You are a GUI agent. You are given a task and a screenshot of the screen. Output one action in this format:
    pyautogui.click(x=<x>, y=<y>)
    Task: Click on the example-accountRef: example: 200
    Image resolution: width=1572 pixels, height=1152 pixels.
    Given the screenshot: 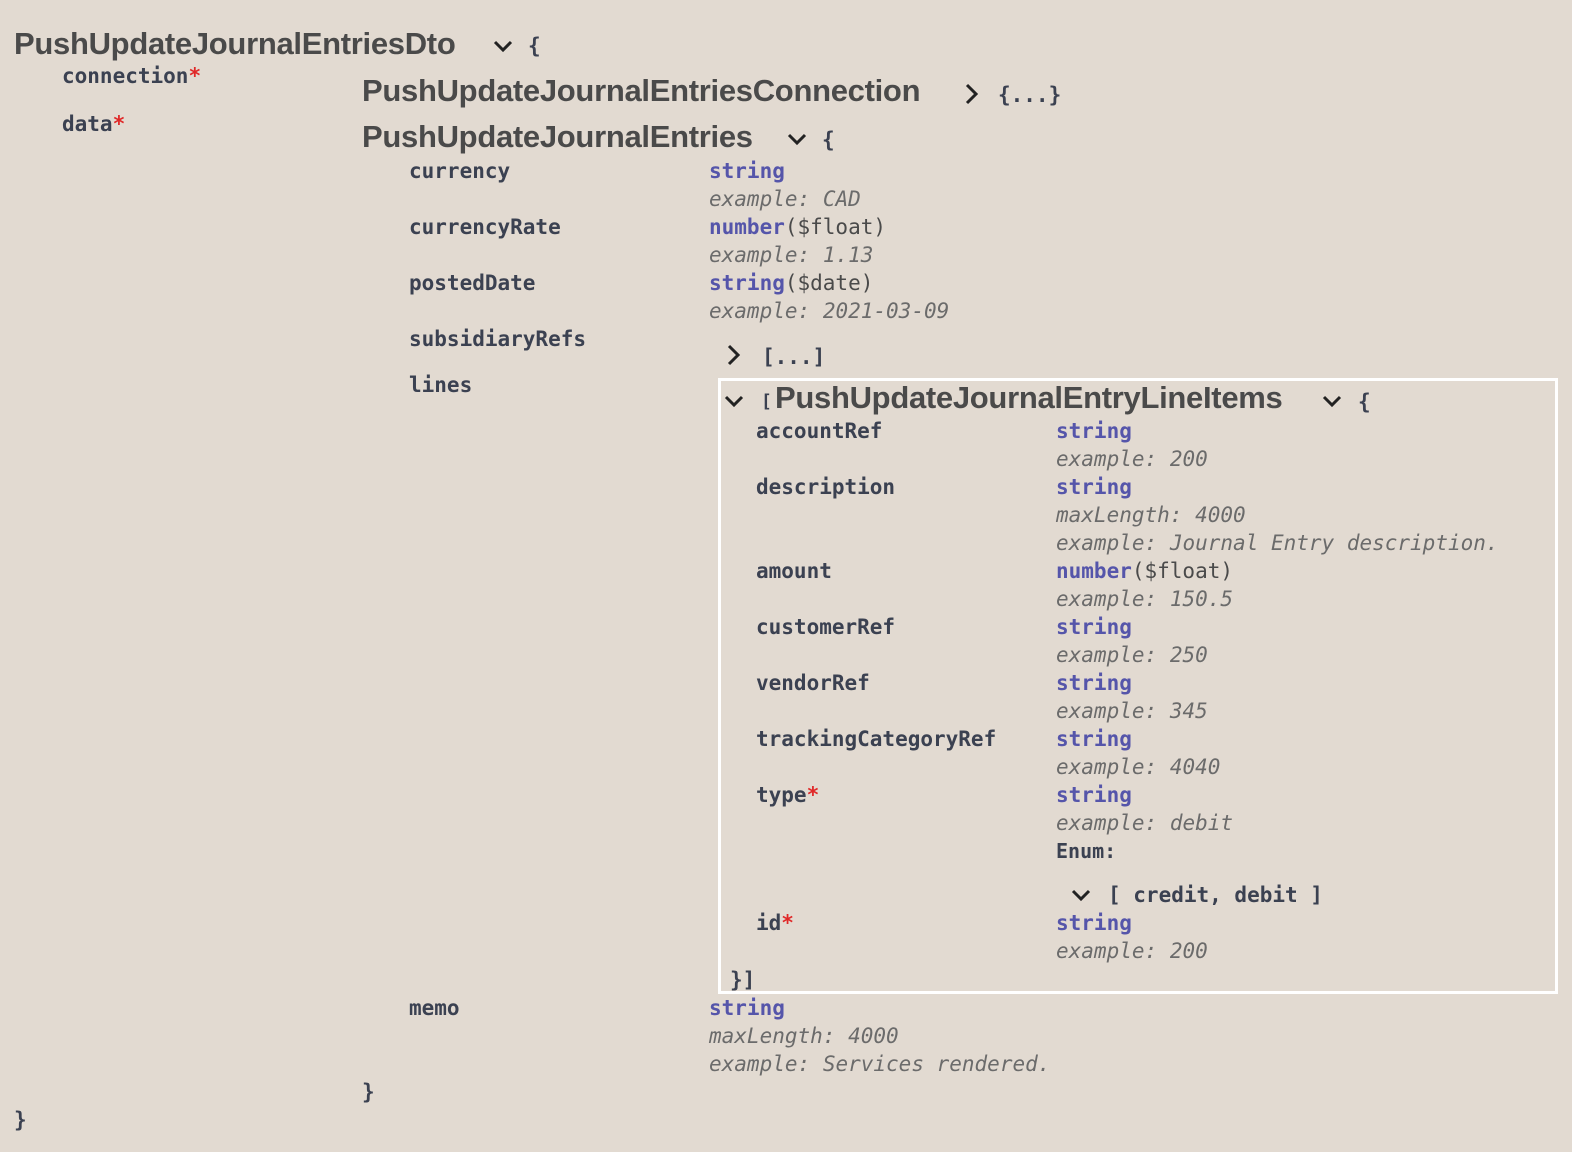 What is the action you would take?
    pyautogui.click(x=1132, y=459)
    